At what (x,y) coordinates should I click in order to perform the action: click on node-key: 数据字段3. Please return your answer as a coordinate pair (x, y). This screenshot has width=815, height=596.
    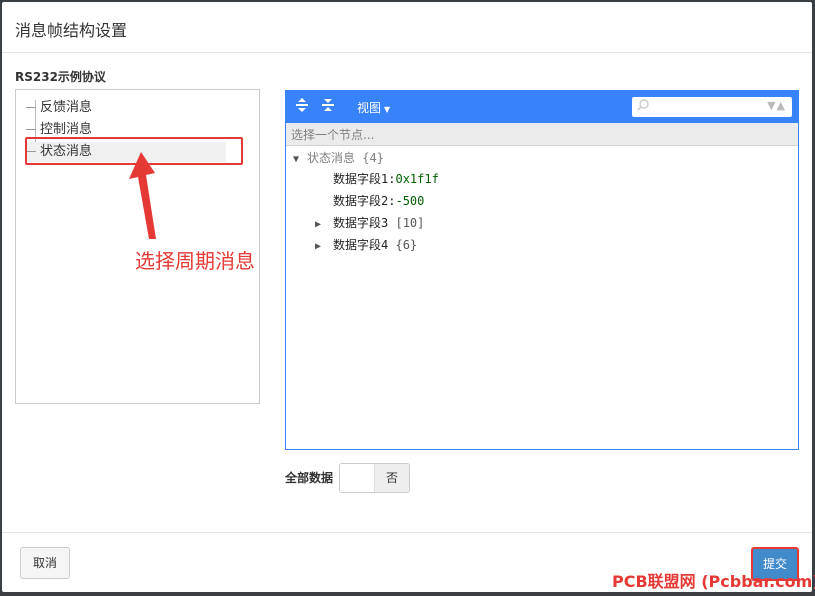
    Looking at the image, I should click on (361, 223).